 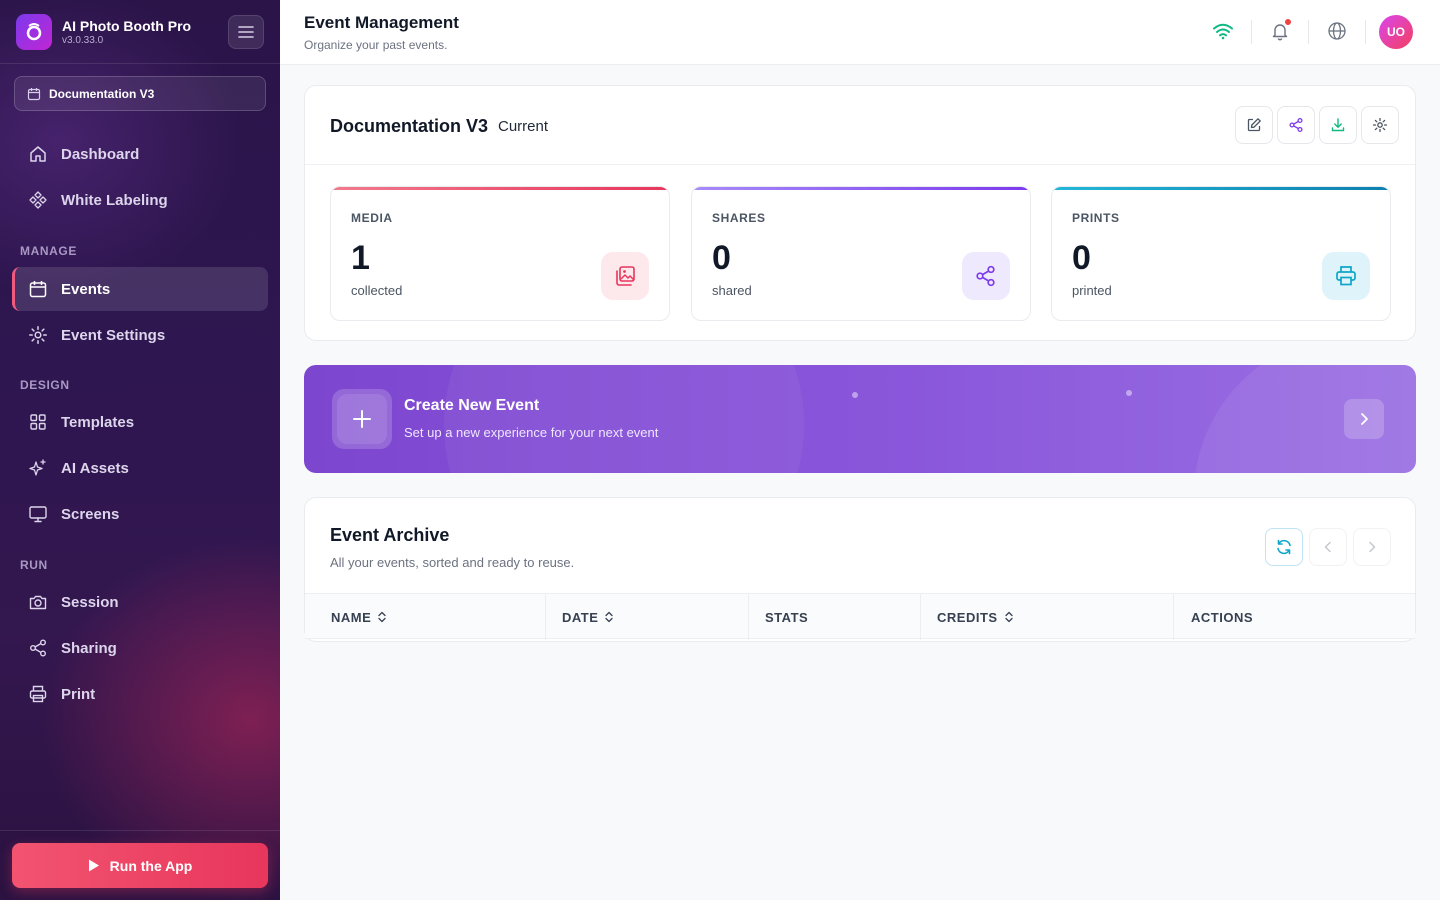 I want to click on stat-unit: shared, so click(x=732, y=290).